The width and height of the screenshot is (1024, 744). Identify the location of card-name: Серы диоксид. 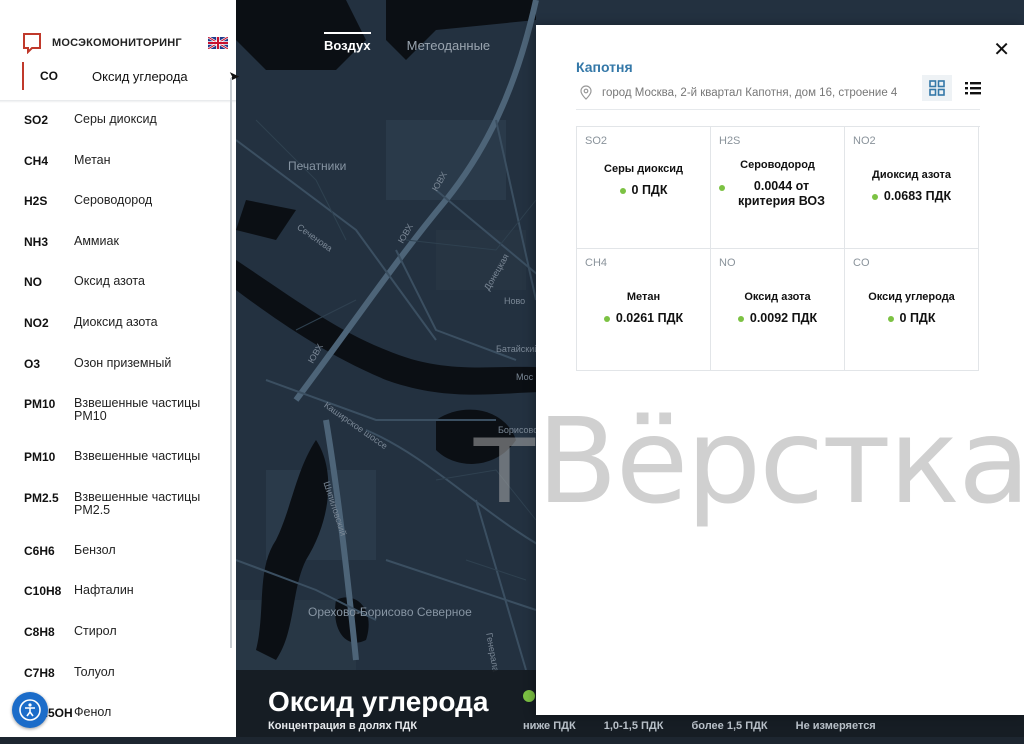
(643, 169).